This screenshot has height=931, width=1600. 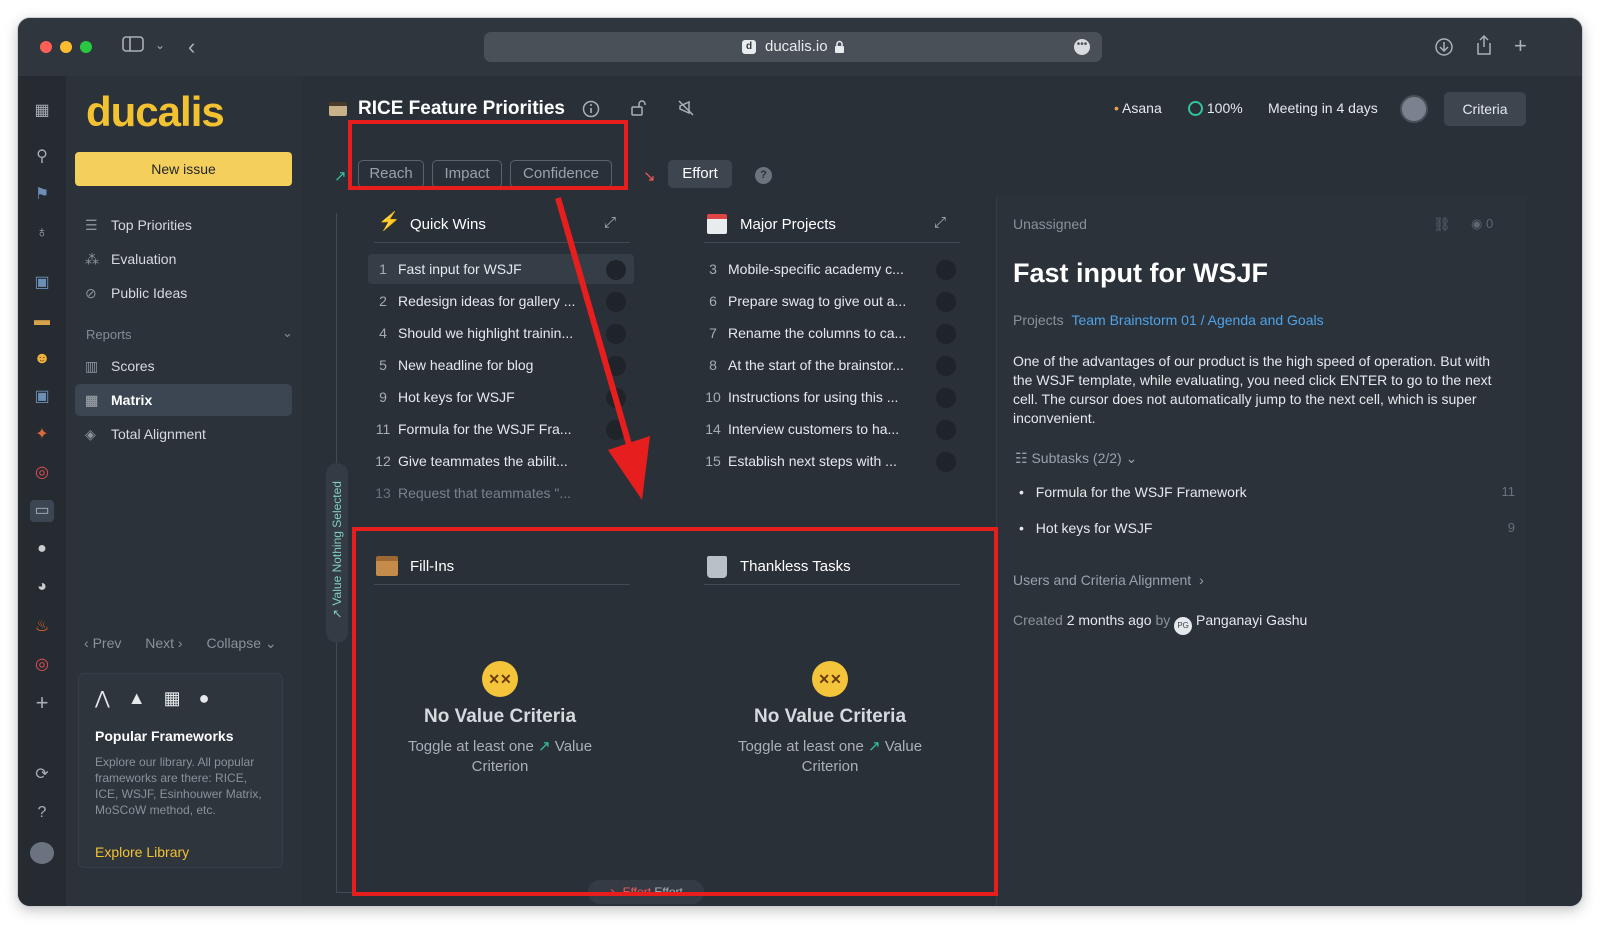 I want to click on meeting-status: Meeting in 4 days, so click(x=1323, y=108).